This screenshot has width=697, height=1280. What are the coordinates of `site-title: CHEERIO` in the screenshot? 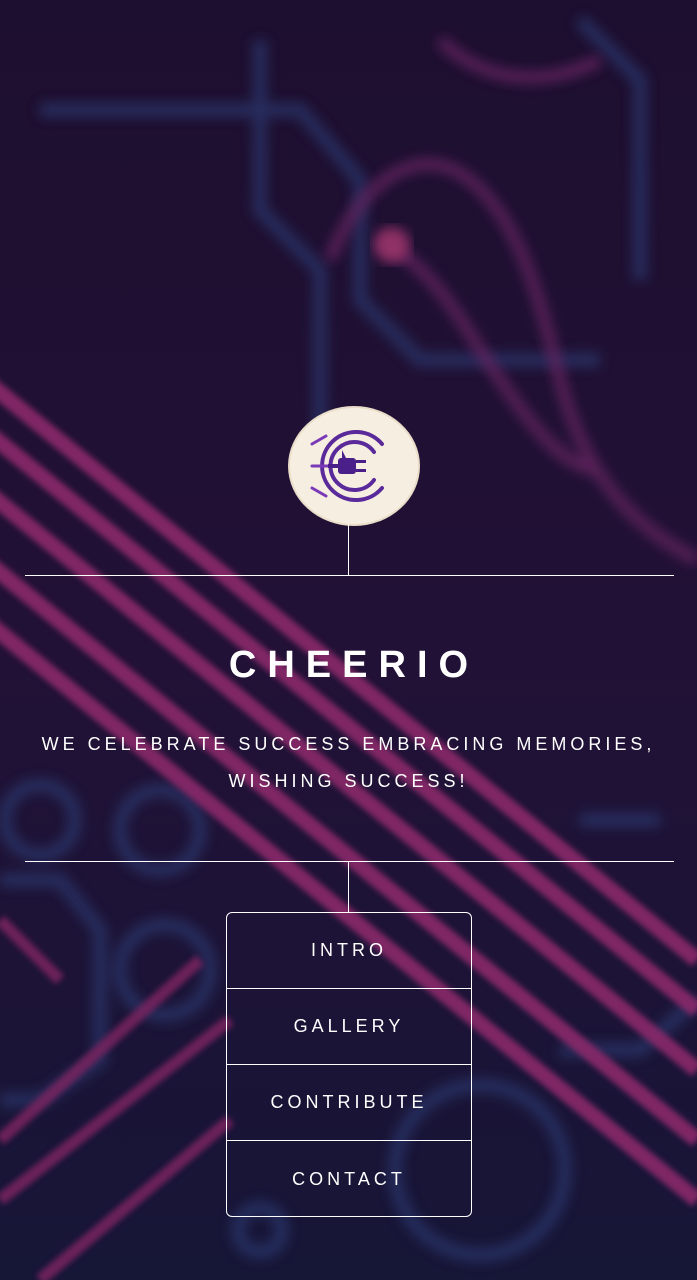 It's located at (354, 665).